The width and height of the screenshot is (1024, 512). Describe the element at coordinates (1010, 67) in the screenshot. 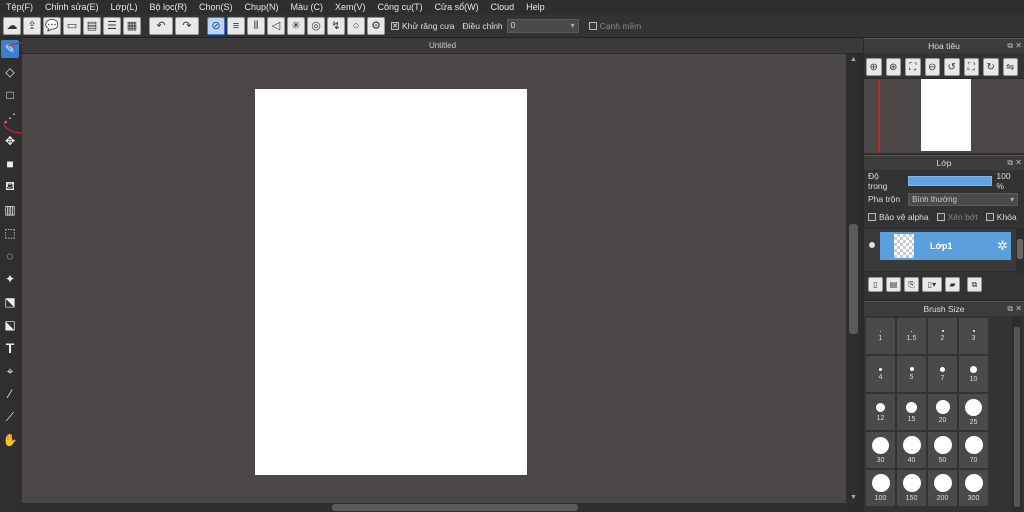

I see `flip-icon: ⇋` at that location.